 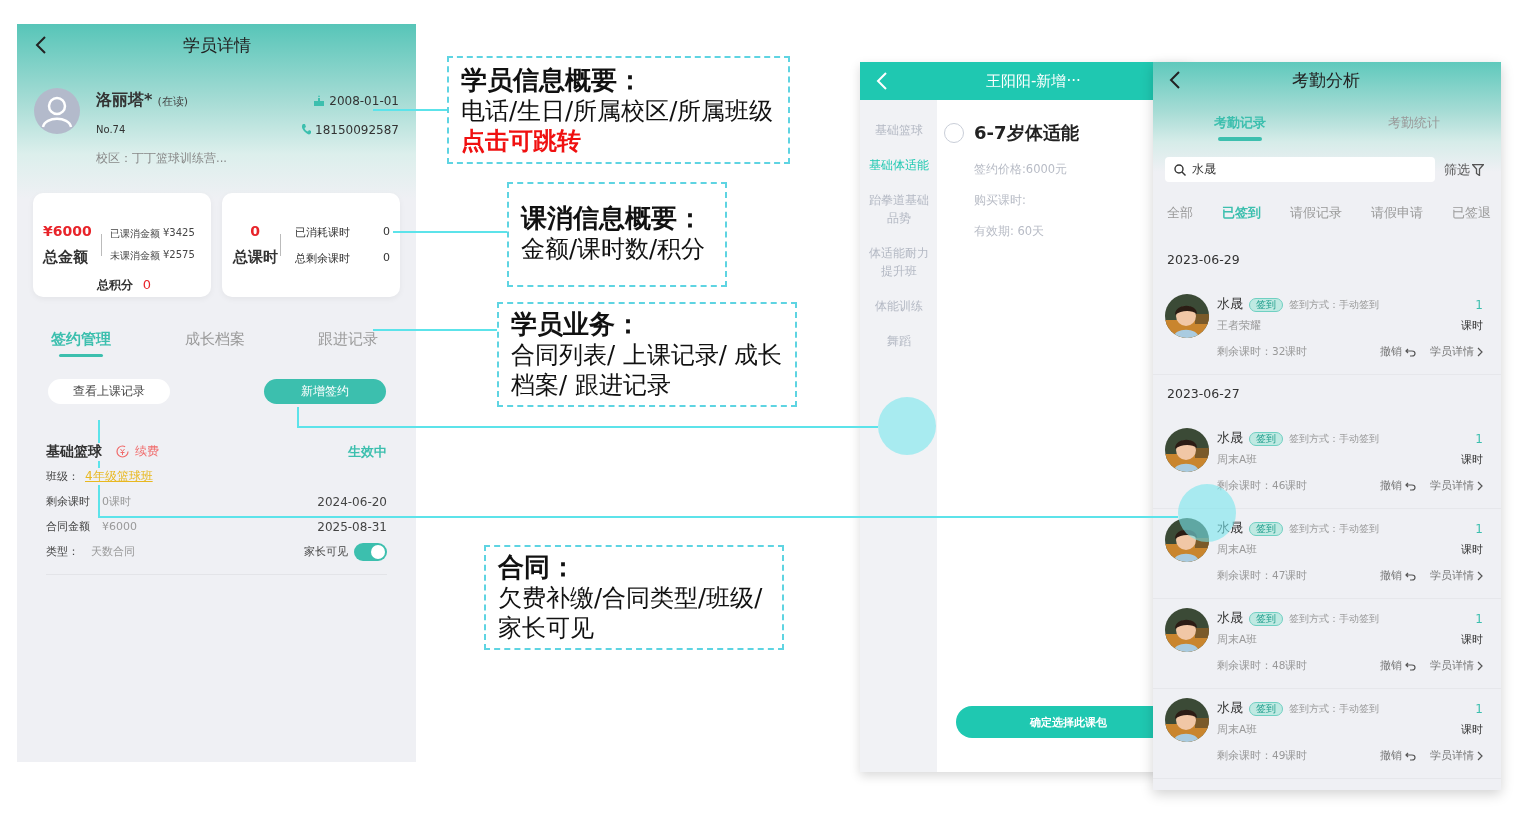 I want to click on class-link: 4年级篮球班, so click(x=119, y=476).